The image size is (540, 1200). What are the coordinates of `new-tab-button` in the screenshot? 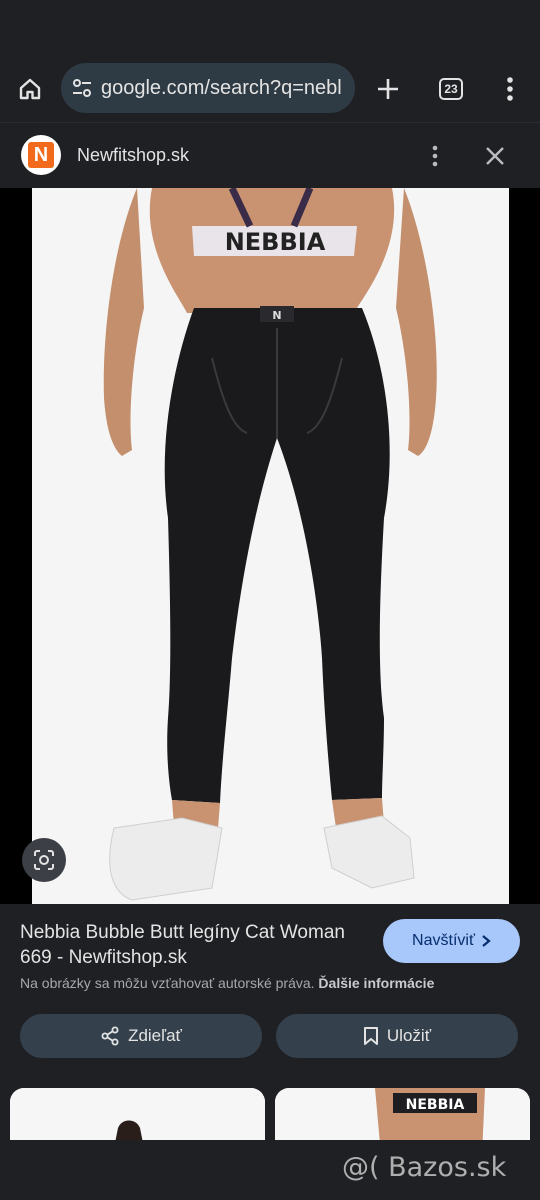 It's located at (388, 89).